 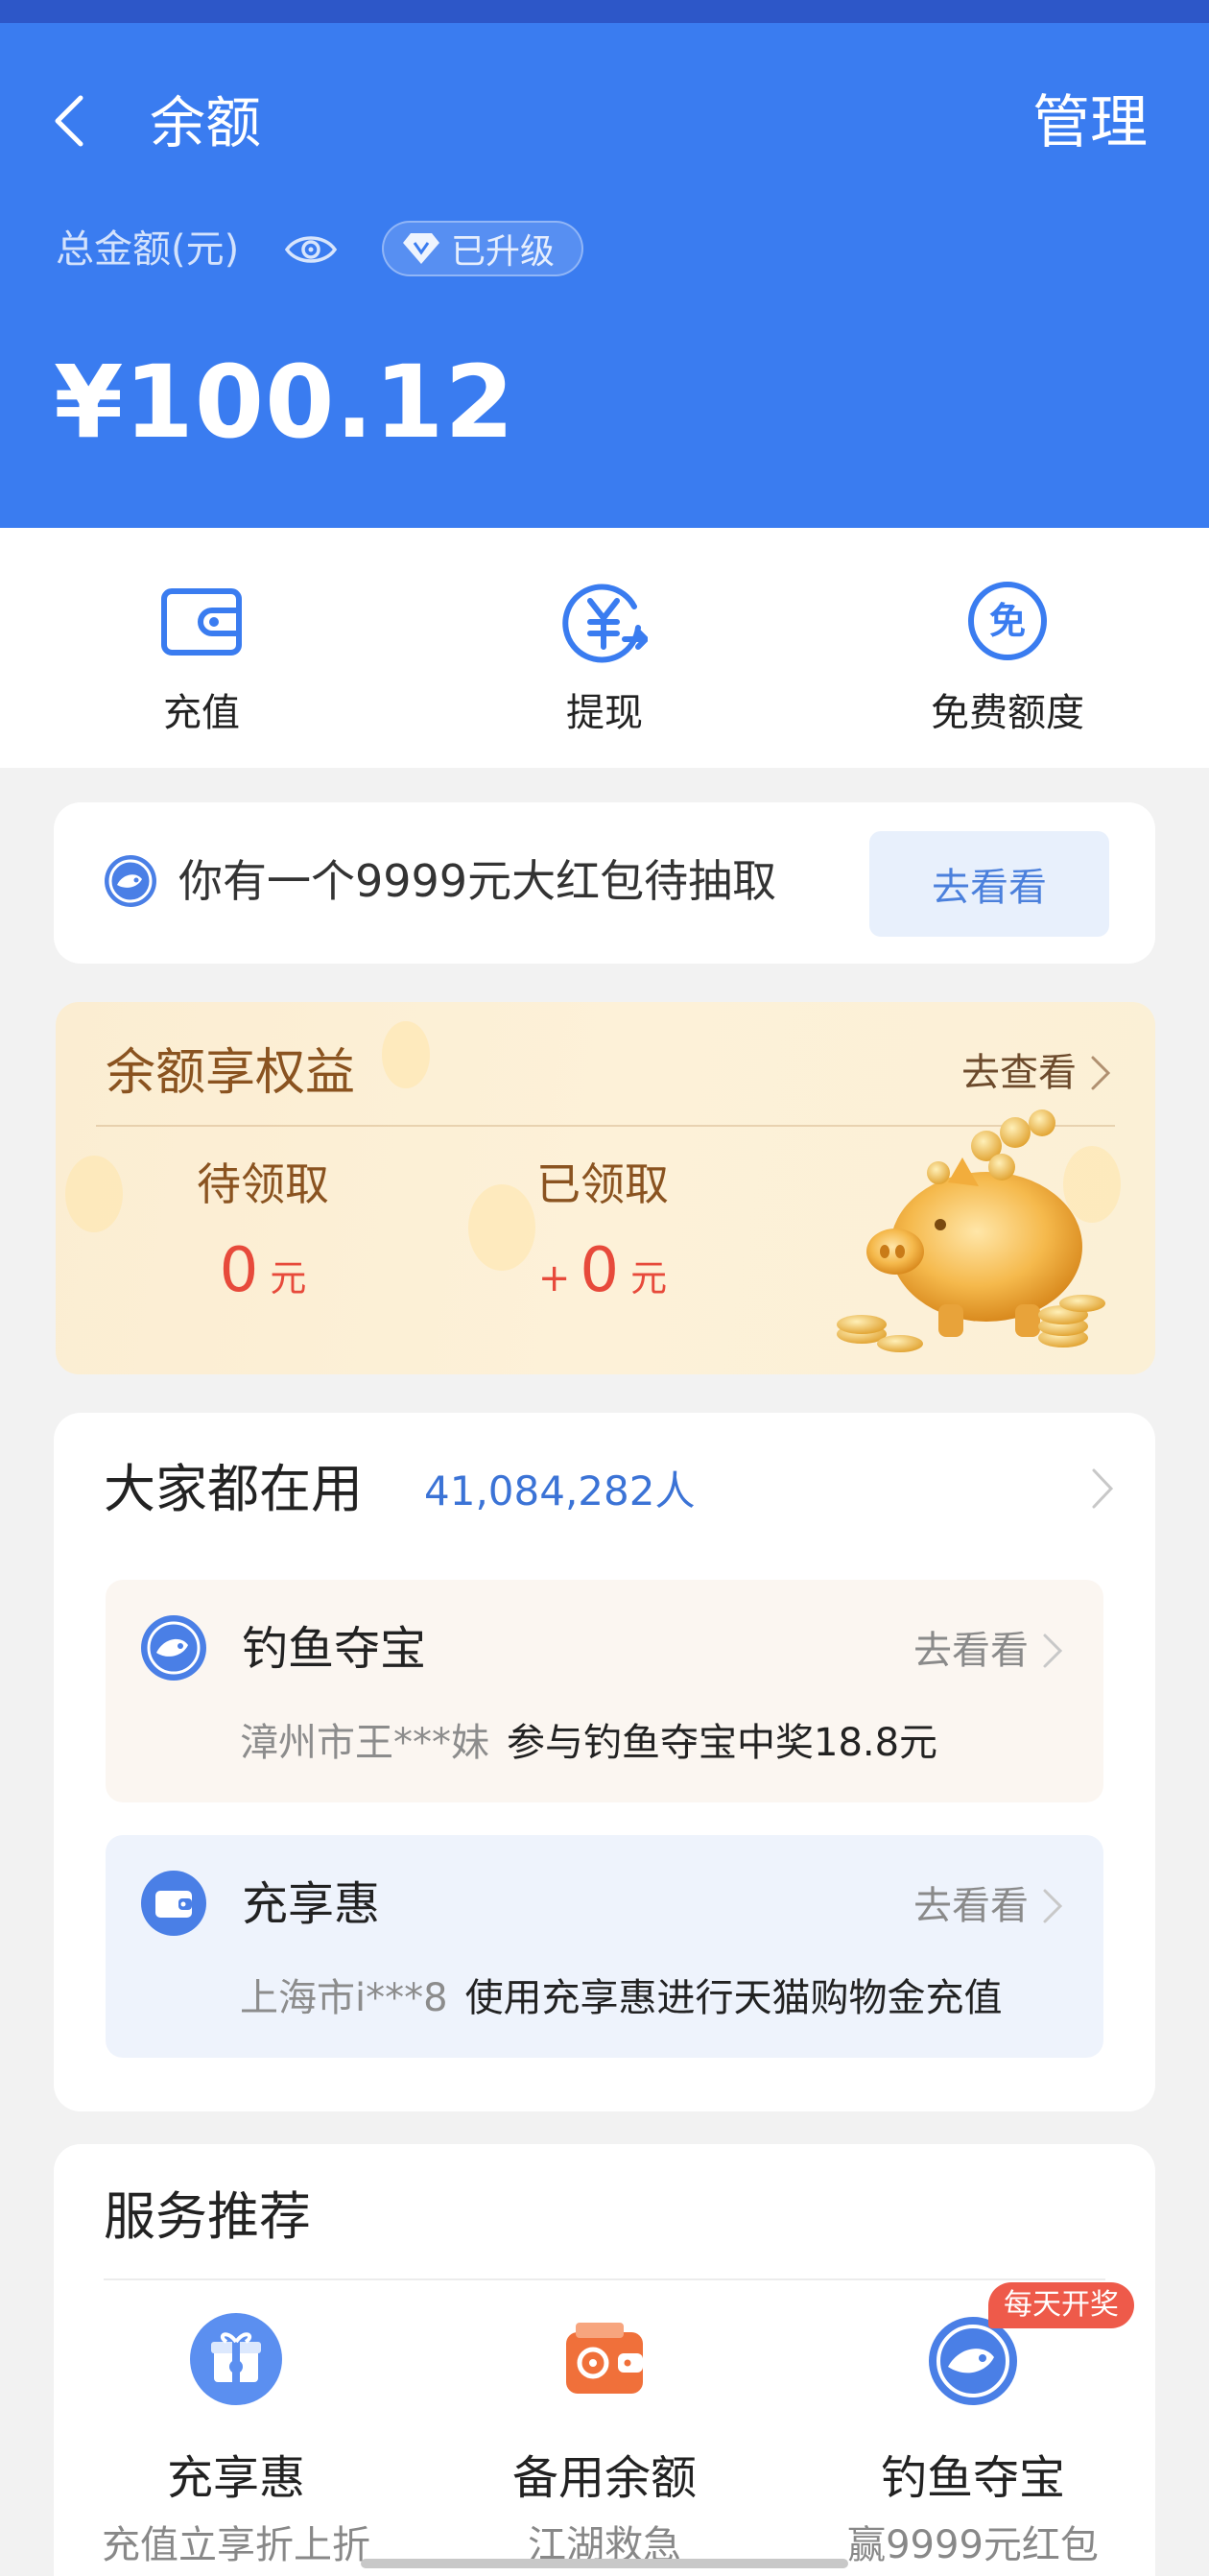 What do you see at coordinates (604, 2563) in the screenshot?
I see `home-indicator` at bounding box center [604, 2563].